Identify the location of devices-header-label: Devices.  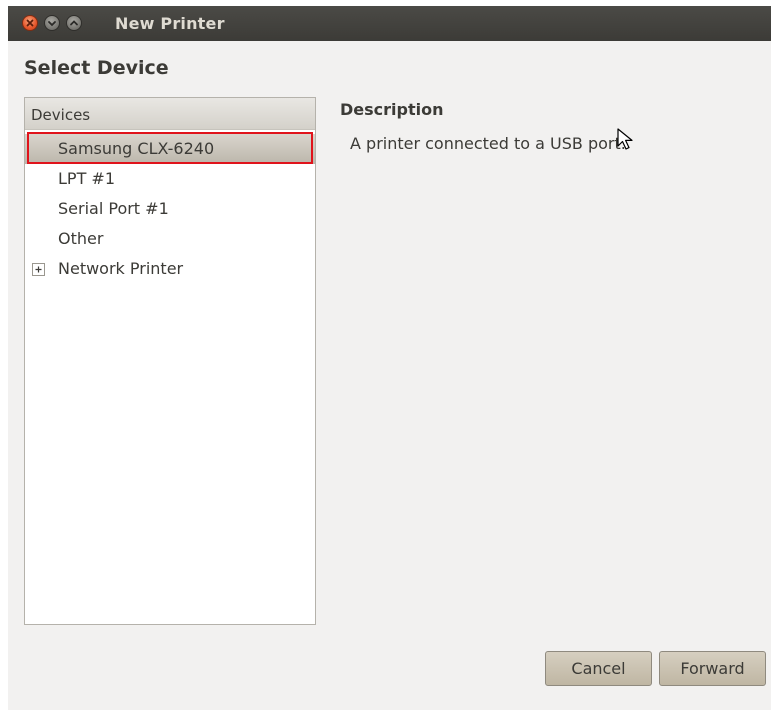
(61, 115).